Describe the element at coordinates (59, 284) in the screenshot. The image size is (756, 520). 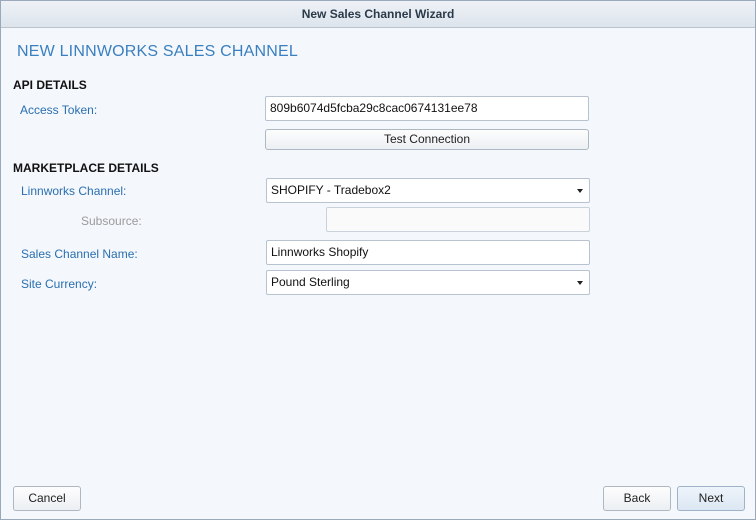
I see `site-currency-label: Site Currency:` at that location.